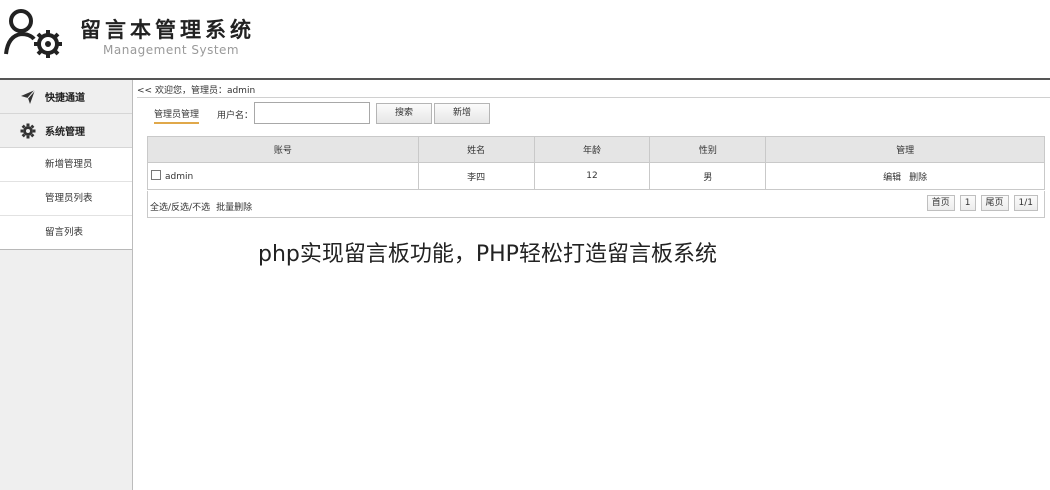  I want to click on column-header-manage: 管理, so click(905, 149).